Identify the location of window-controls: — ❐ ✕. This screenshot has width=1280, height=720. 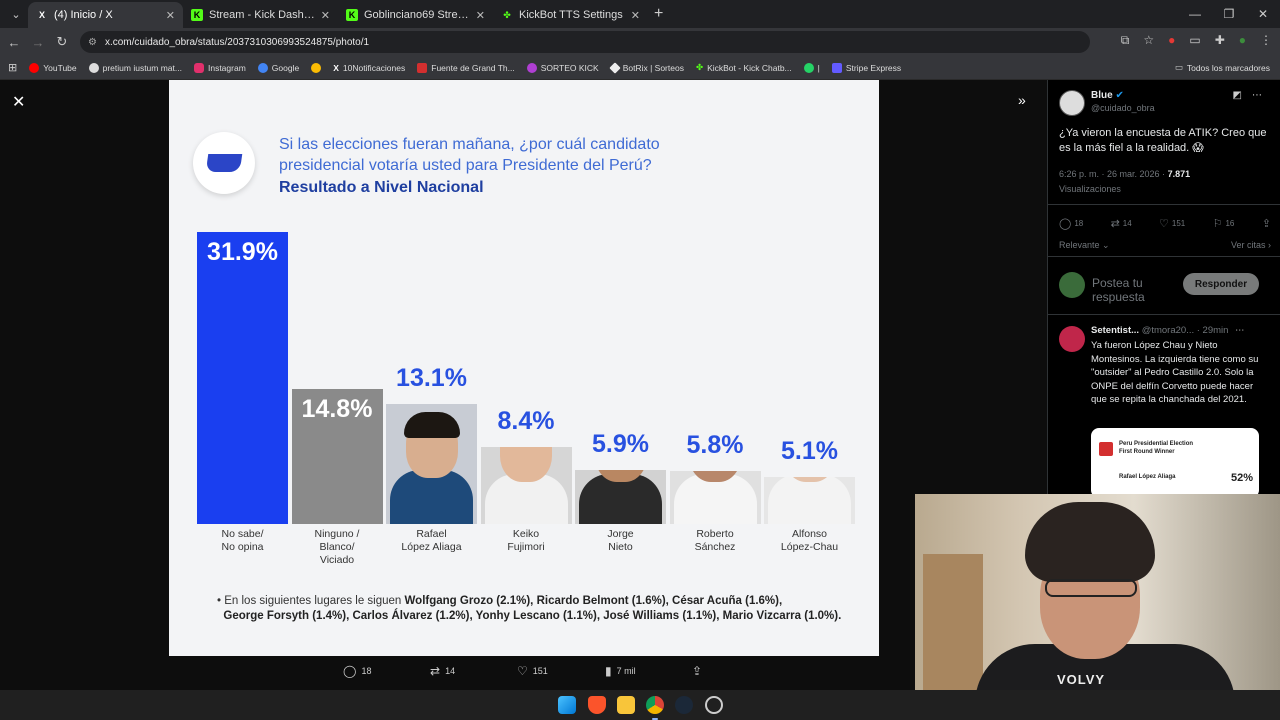
(1229, 14).